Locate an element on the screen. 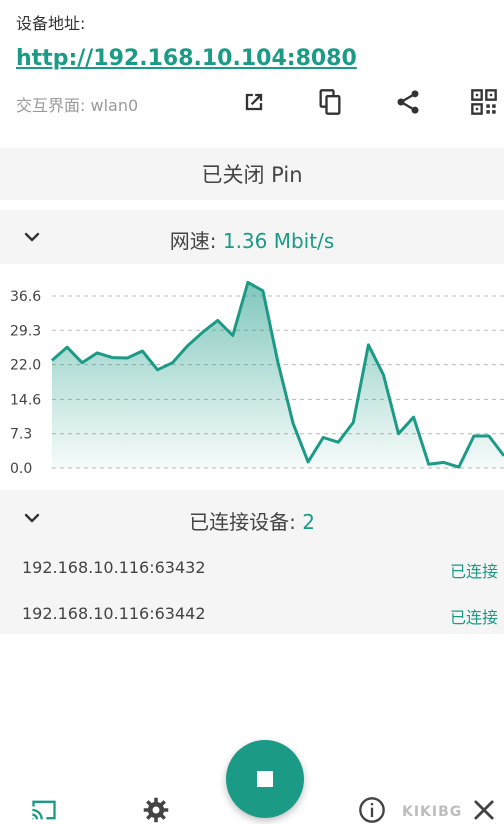 The height and width of the screenshot is (824, 504). share-icon is located at coordinates (408, 102).